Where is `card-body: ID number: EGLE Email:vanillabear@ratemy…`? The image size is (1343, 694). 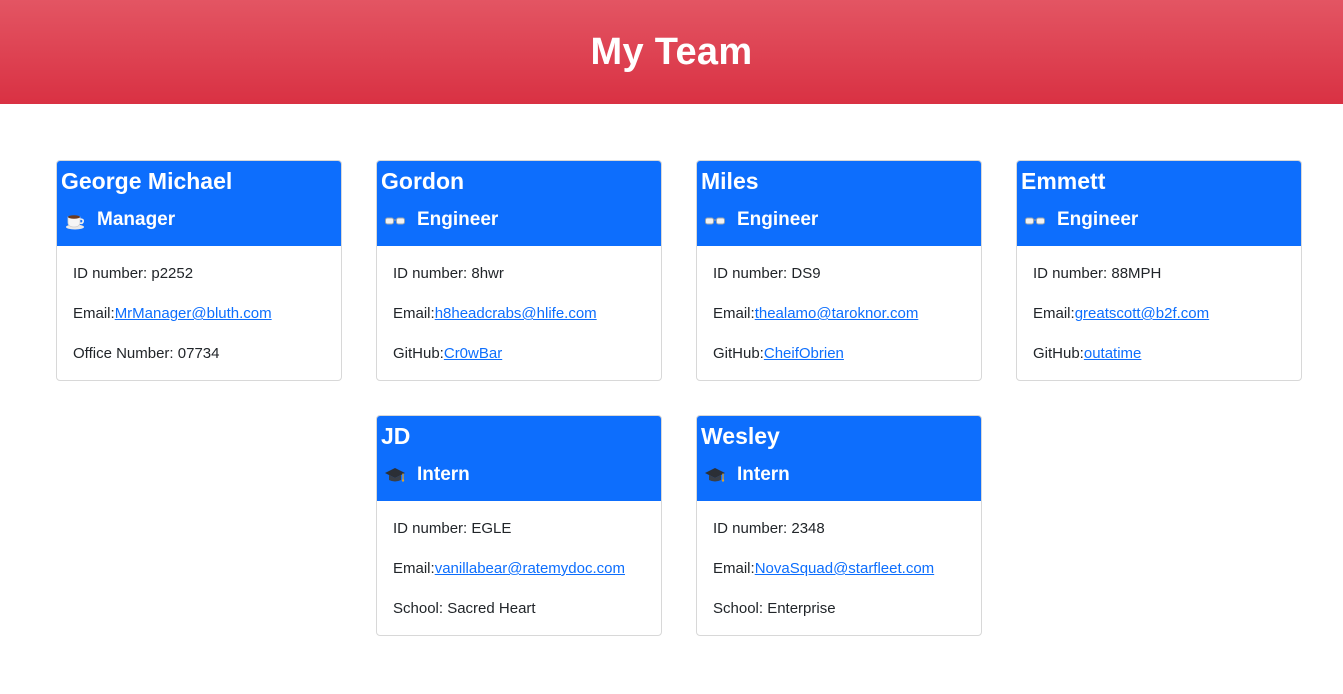 card-body: ID number: EGLE Email:vanillabear@ratemy… is located at coordinates (519, 568).